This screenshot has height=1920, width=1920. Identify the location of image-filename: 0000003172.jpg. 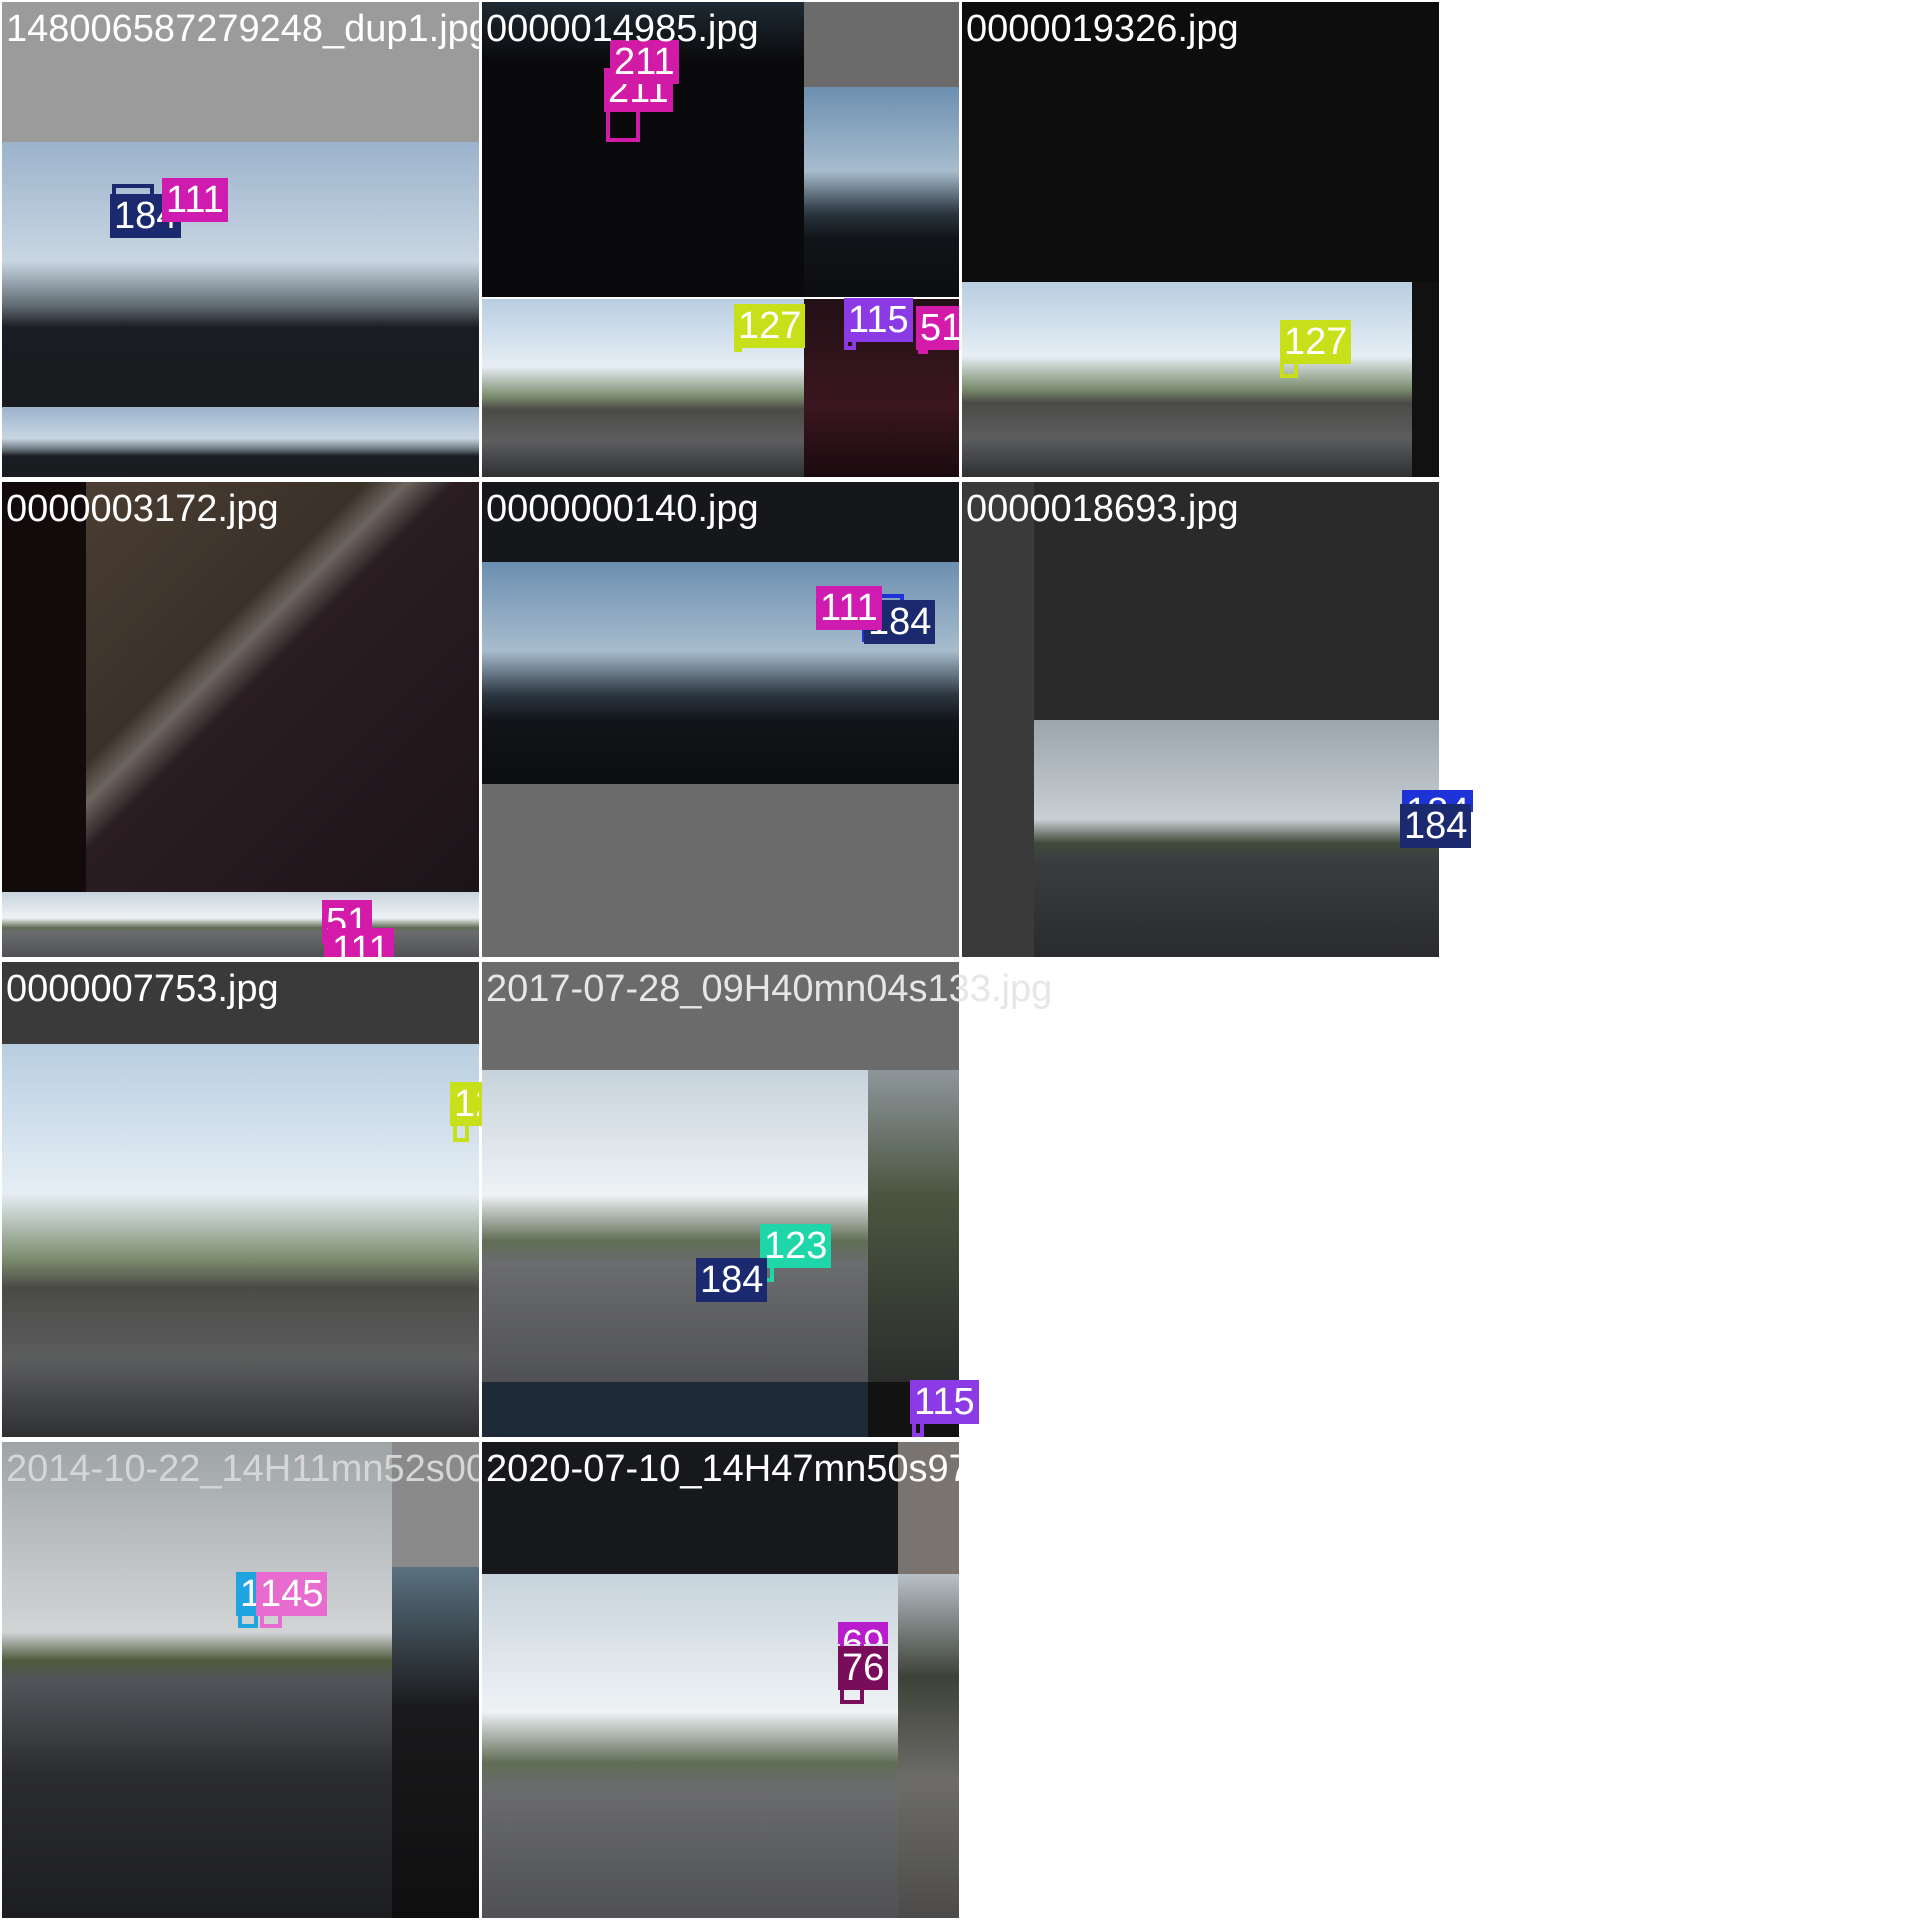
(142, 509).